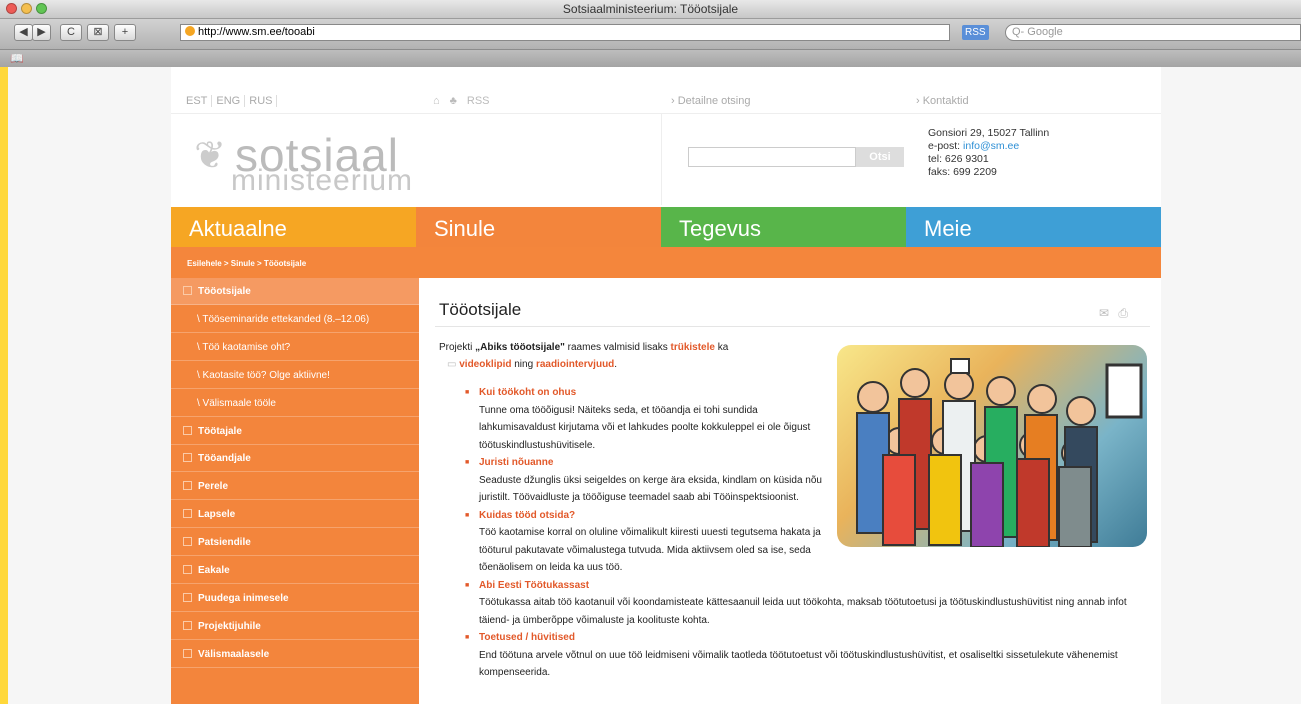  Describe the element at coordinates (575, 364) in the screenshot. I see `radio-interviews-link: raadiointervjuud` at that location.